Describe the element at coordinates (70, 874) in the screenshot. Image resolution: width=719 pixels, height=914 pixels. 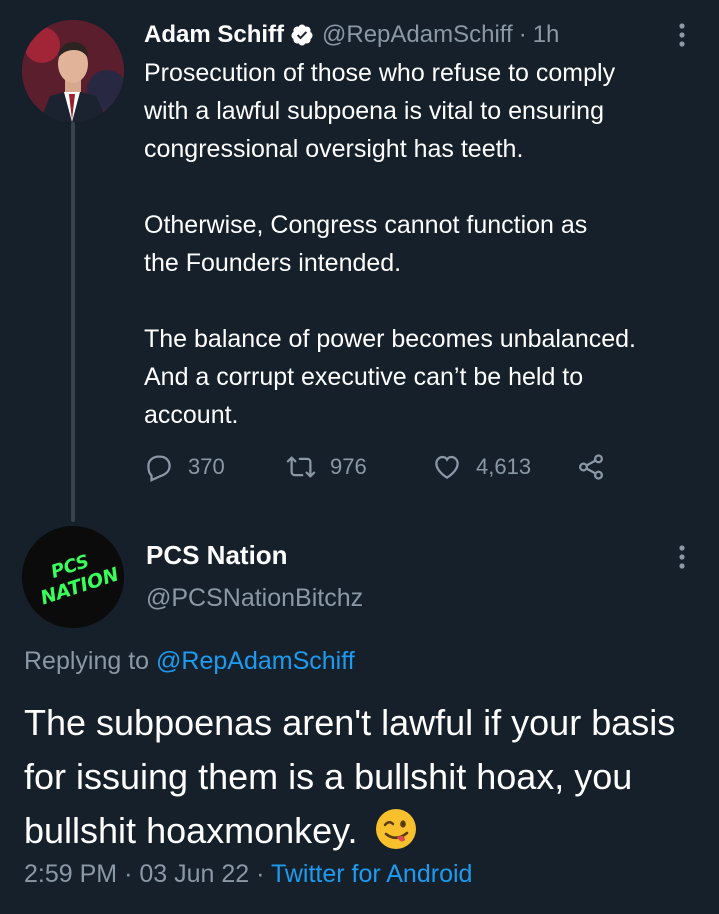
I see `reply-time: 2:59 PM` at that location.